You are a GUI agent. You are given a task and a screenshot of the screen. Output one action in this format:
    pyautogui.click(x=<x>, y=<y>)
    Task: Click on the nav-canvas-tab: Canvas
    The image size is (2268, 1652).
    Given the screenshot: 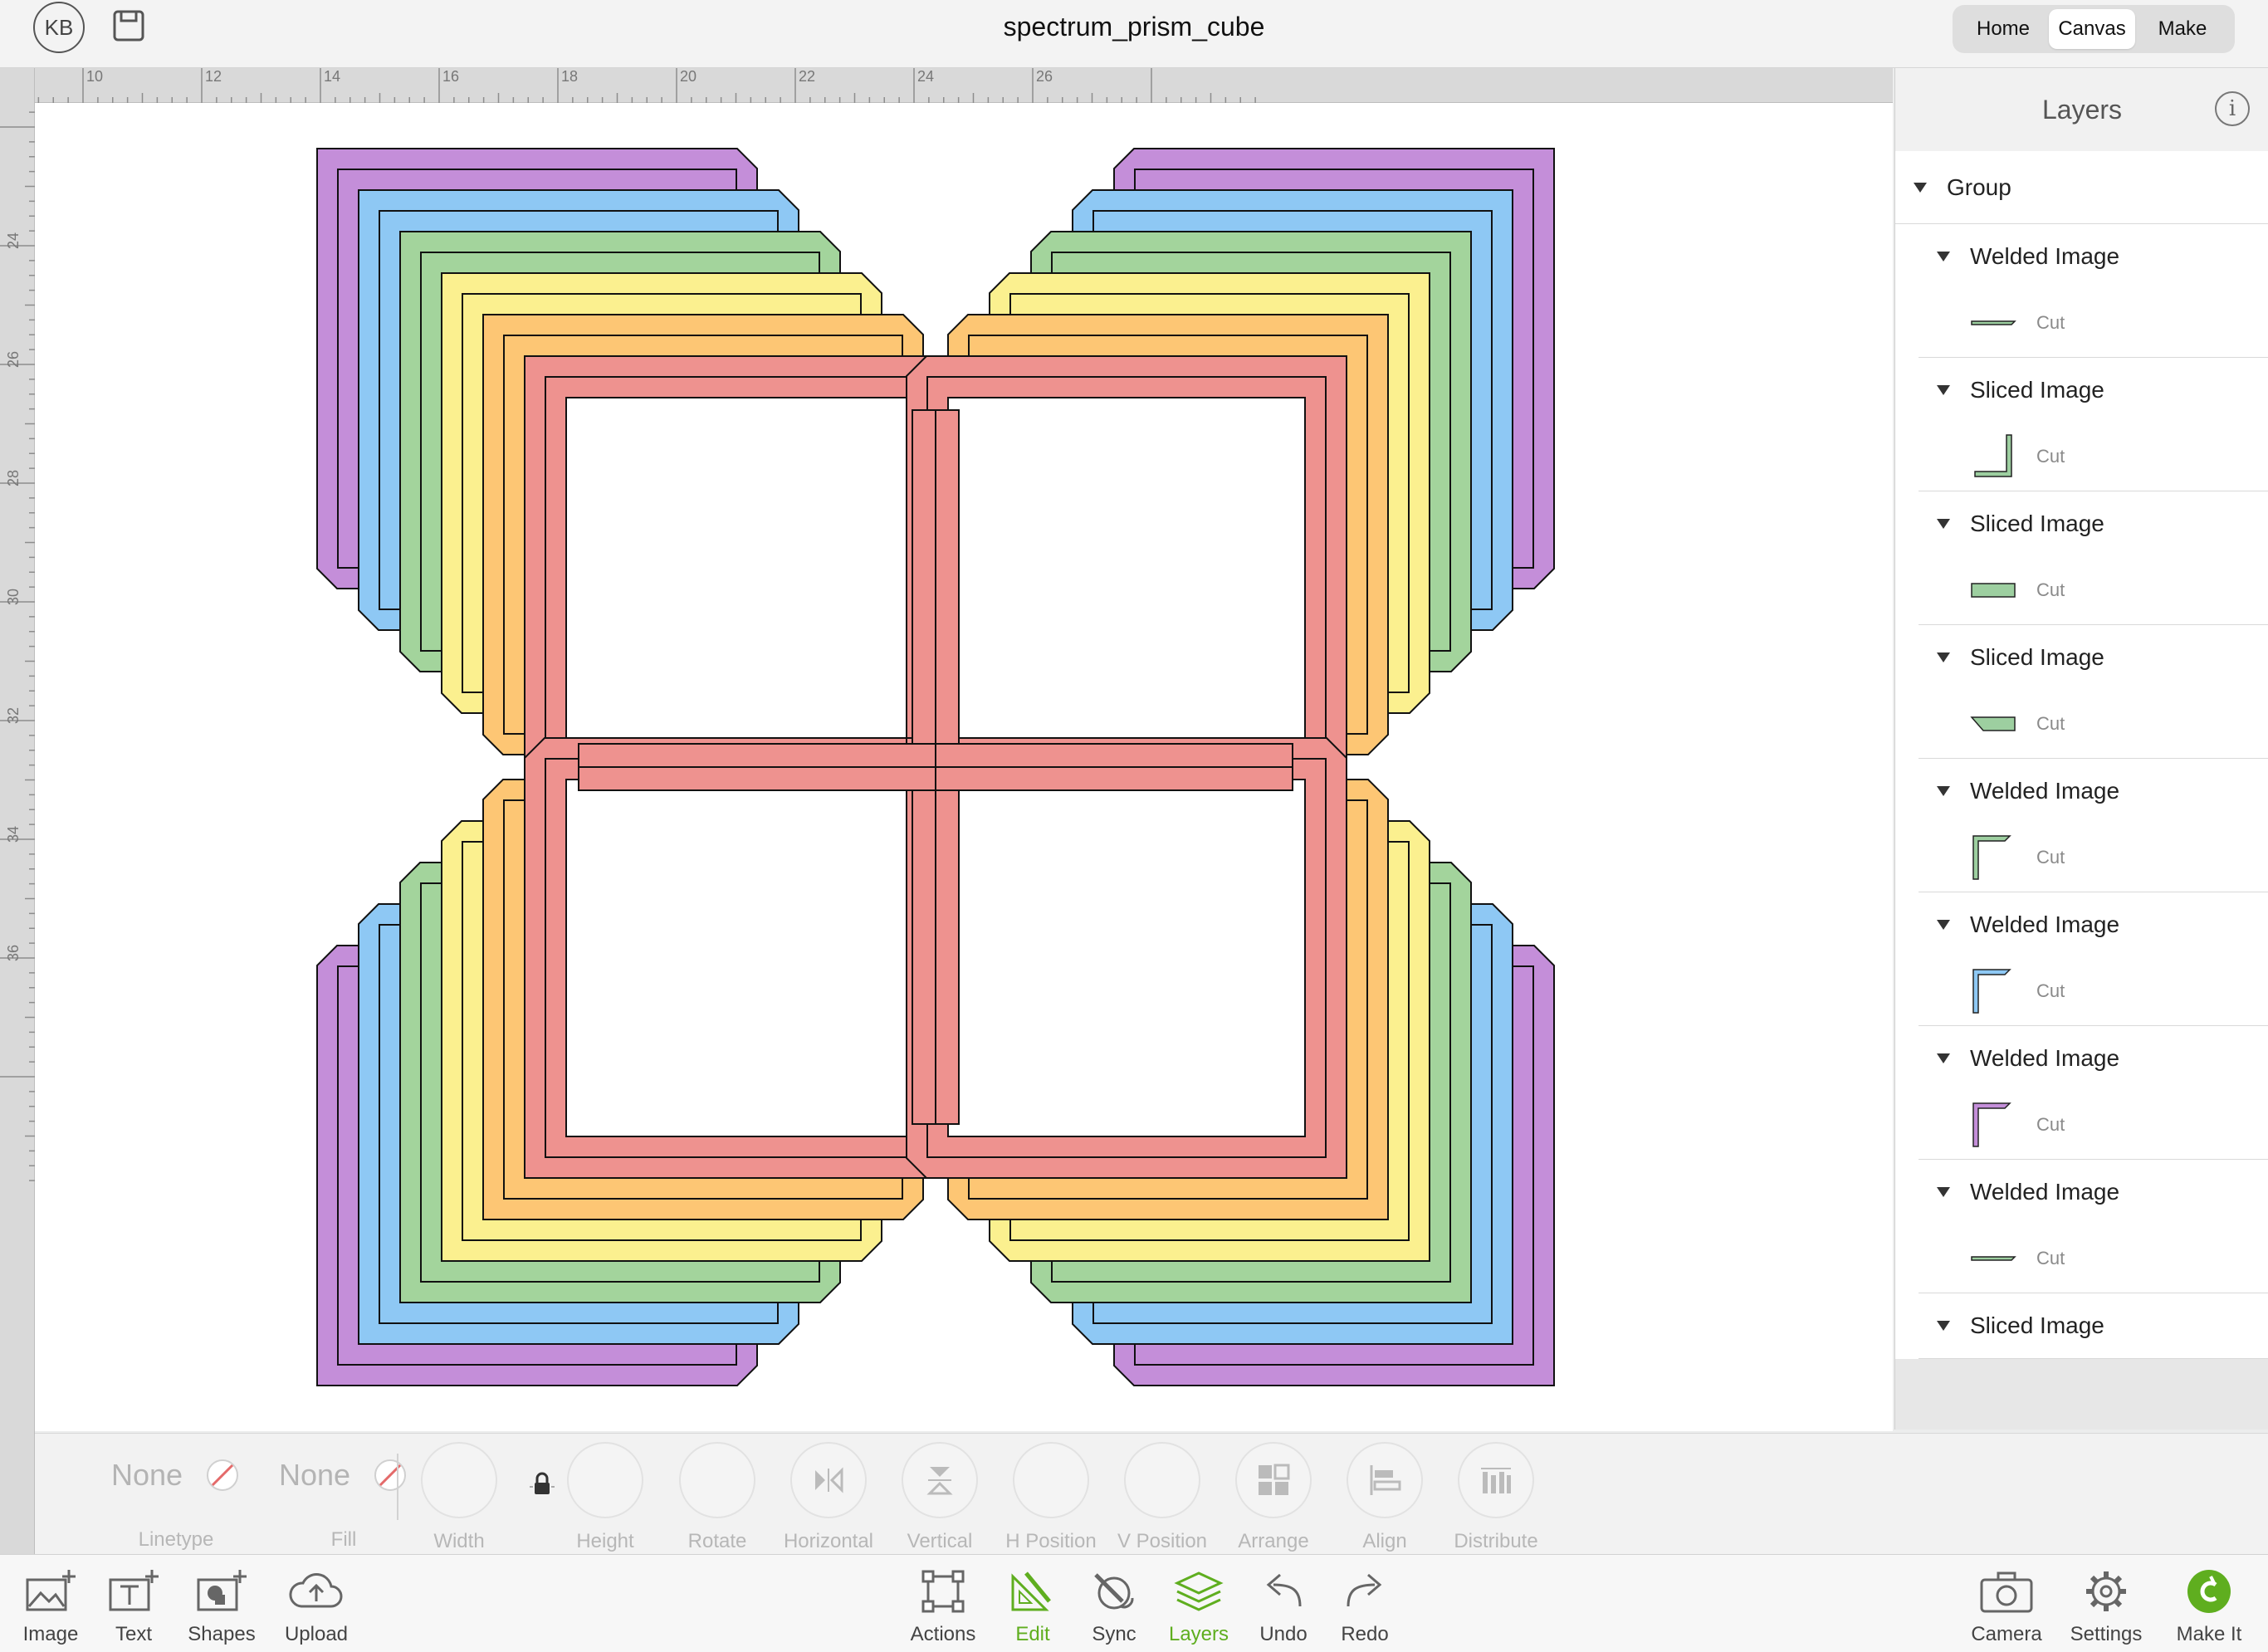 What is the action you would take?
    pyautogui.click(x=2092, y=29)
    